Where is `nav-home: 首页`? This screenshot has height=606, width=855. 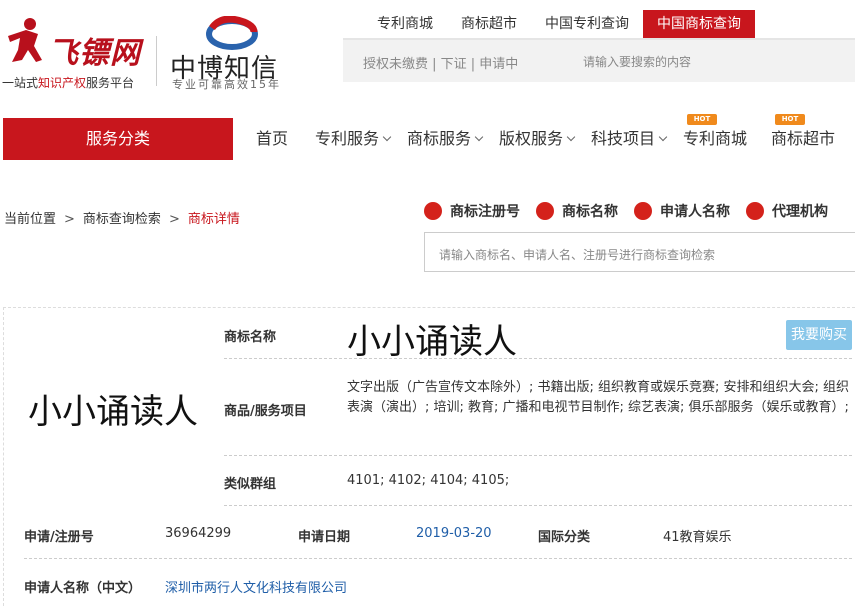
nav-home: 首页 is located at coordinates (272, 139).